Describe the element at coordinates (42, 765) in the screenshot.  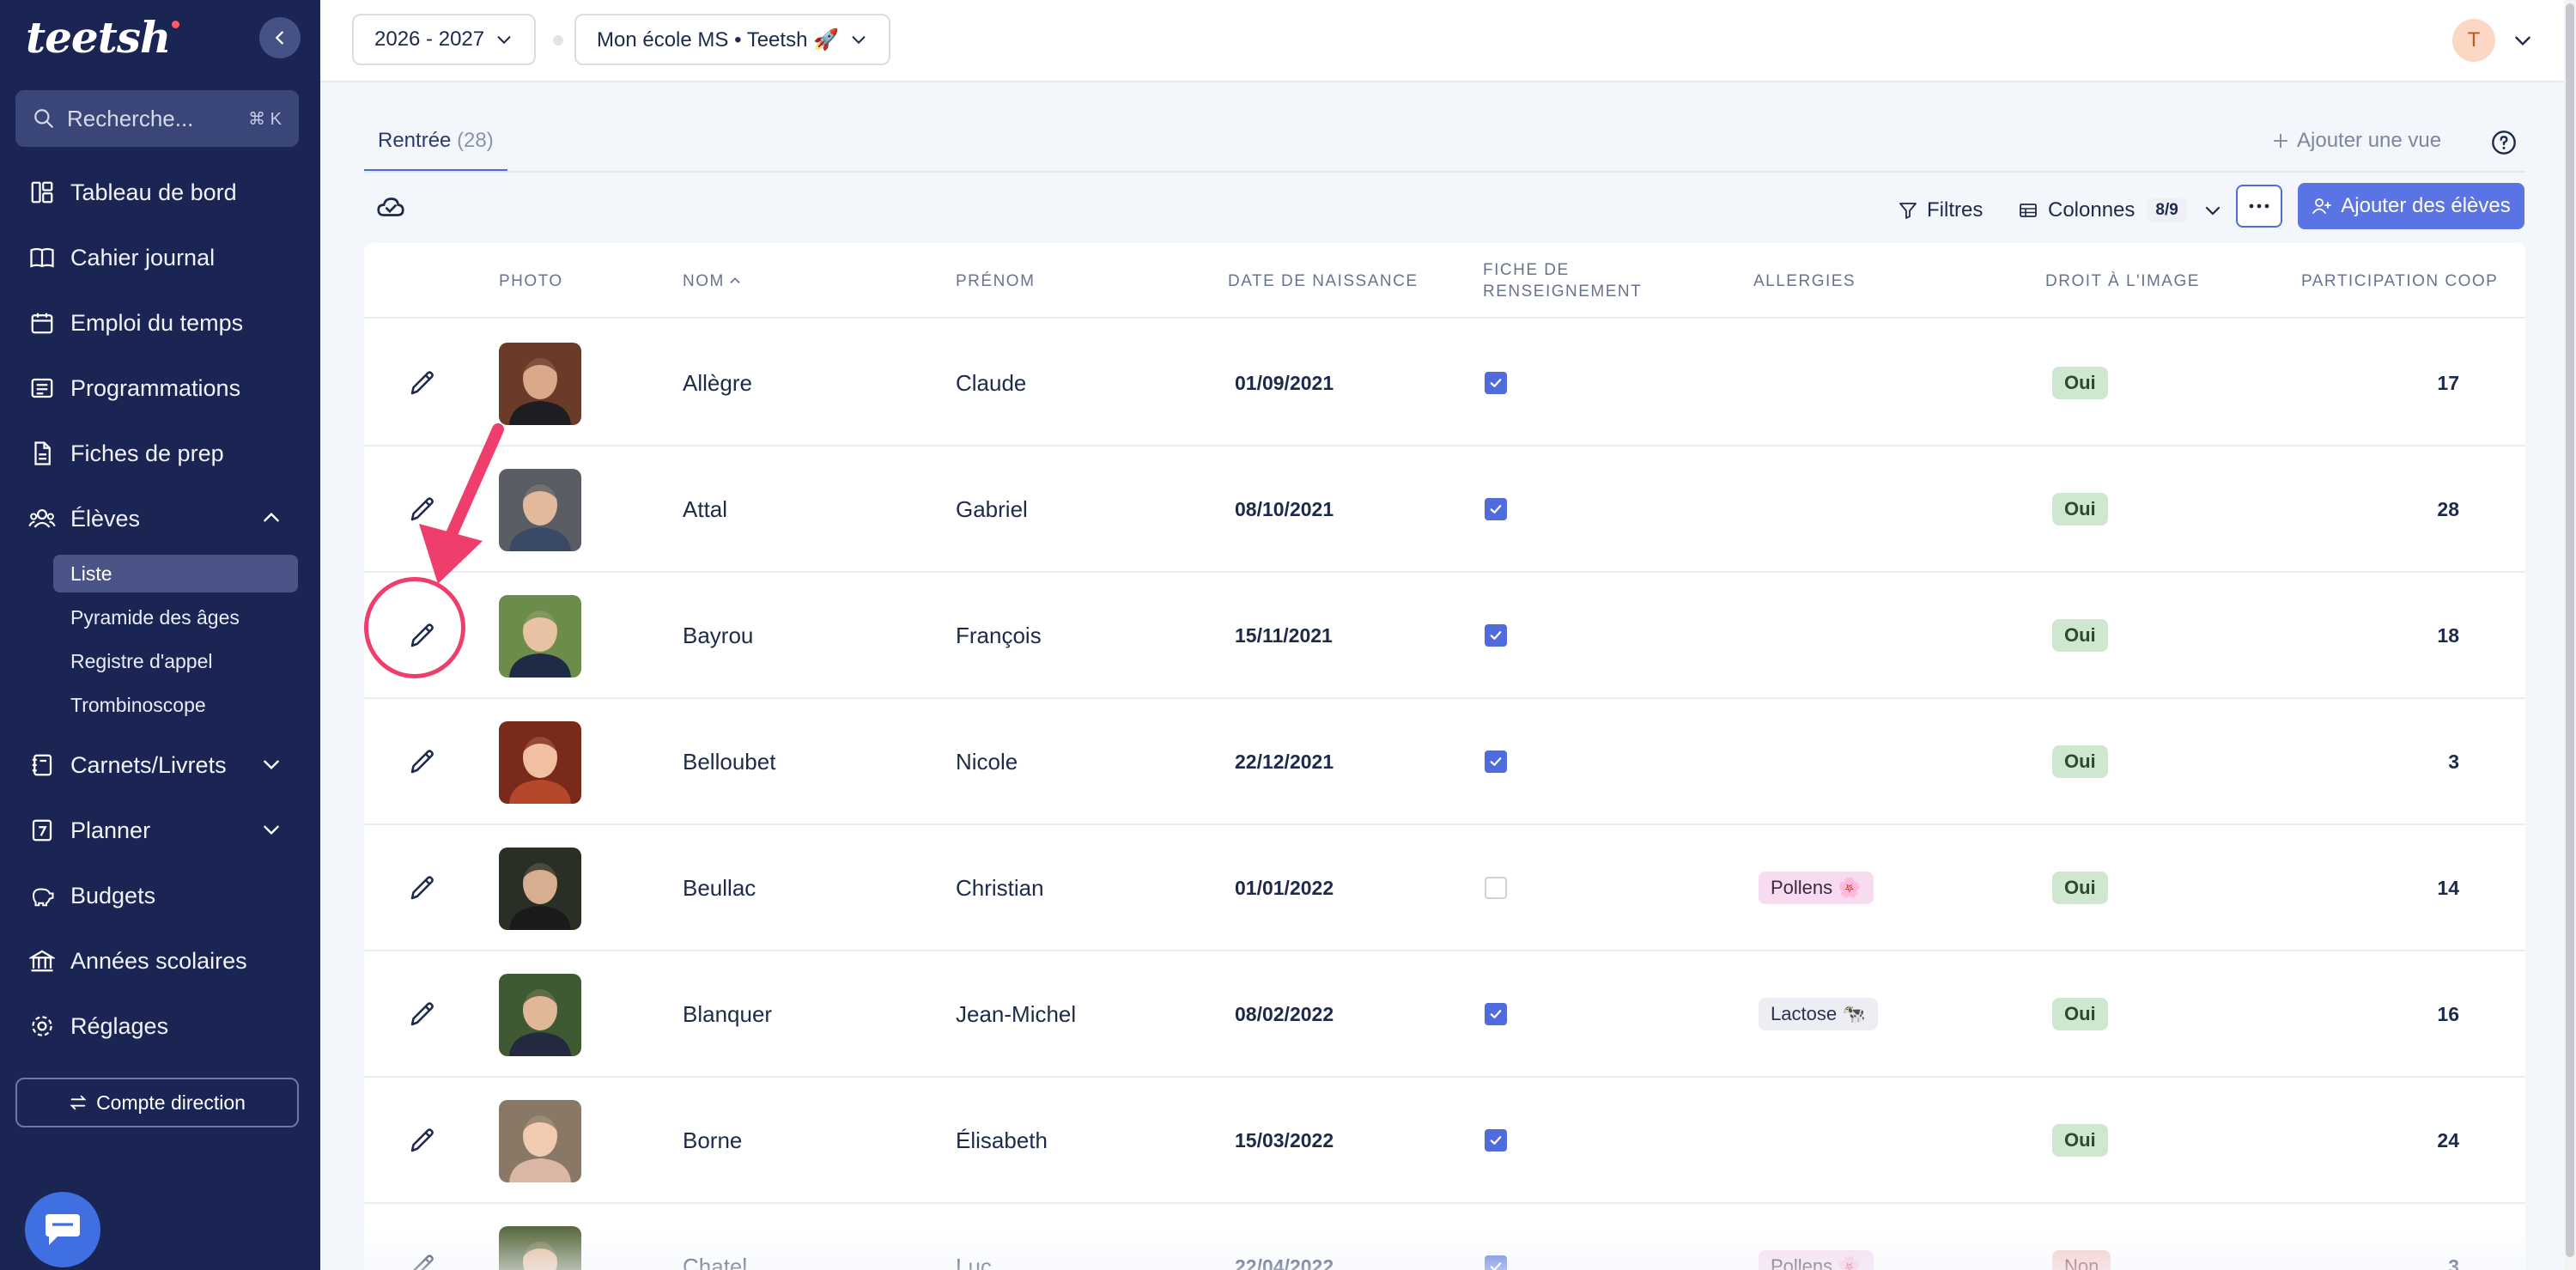
I see `notebook-icon` at that location.